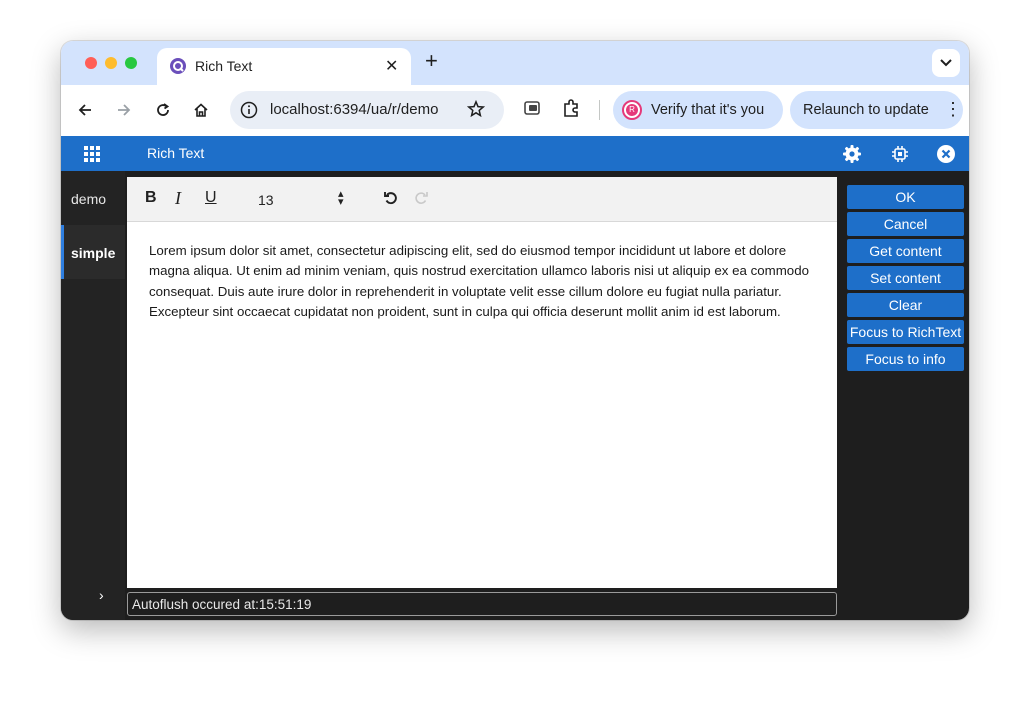 This screenshot has height=701, width=1030. Describe the element at coordinates (354, 109) in the screenshot. I see `url-text: localhost:6394/ua/r/demo` at that location.